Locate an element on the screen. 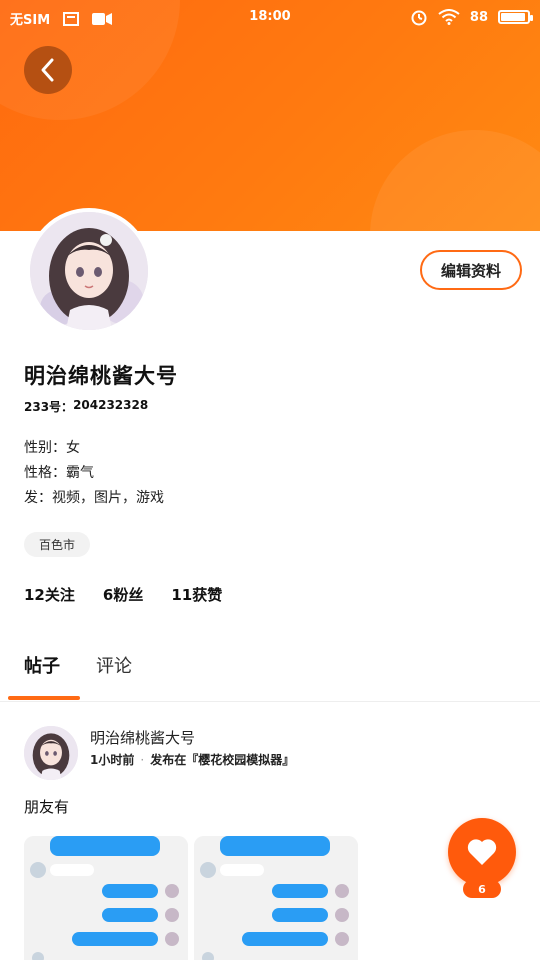 Image resolution: width=540 pixels, height=960 pixels. post-published-in: 发布在『樱花校园模拟器』 is located at coordinates (222, 759).